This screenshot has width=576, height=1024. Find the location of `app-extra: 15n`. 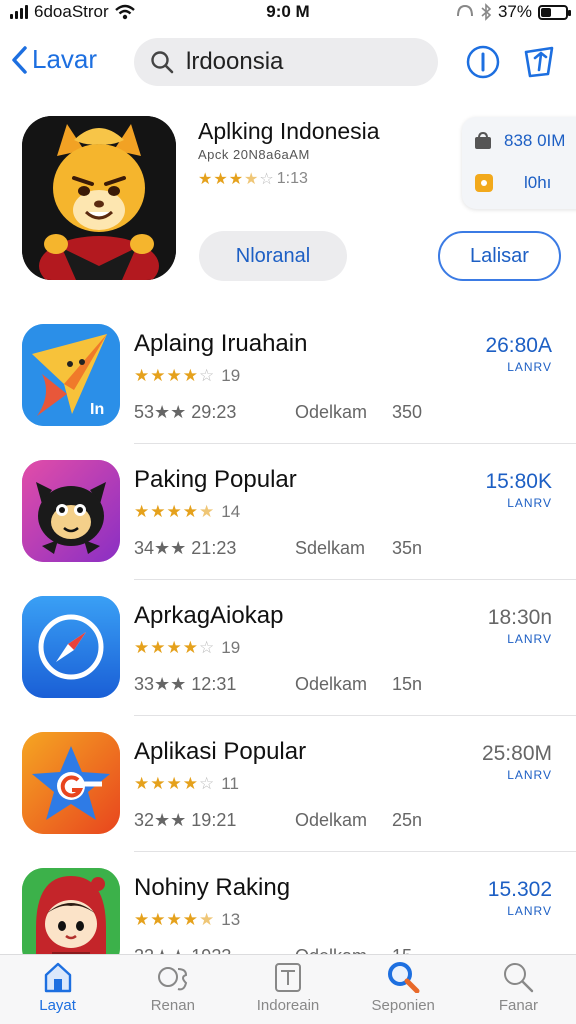

app-extra: 15n is located at coordinates (407, 684).